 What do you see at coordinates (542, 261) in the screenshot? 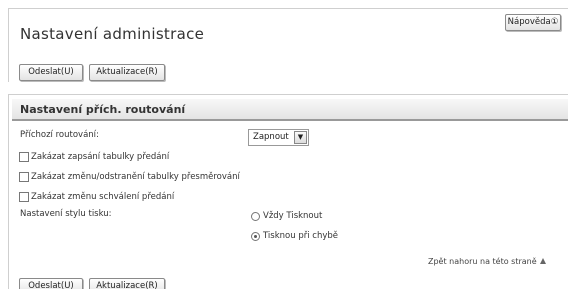
I see `triangle-up-icon` at bounding box center [542, 261].